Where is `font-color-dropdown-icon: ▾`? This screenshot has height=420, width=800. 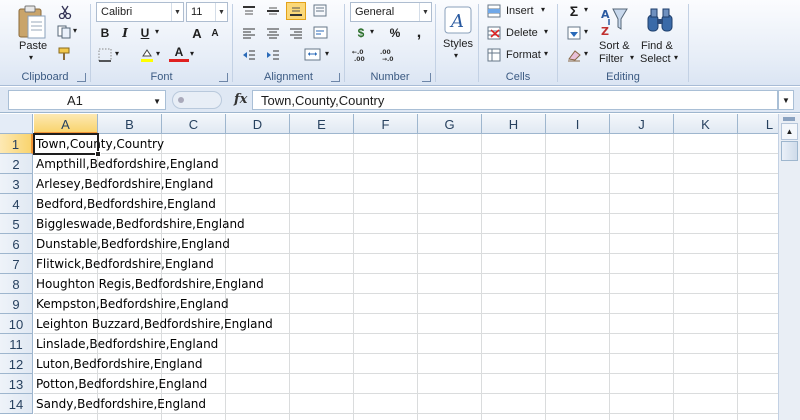
font-color-dropdown-icon: ▾ is located at coordinates (192, 53).